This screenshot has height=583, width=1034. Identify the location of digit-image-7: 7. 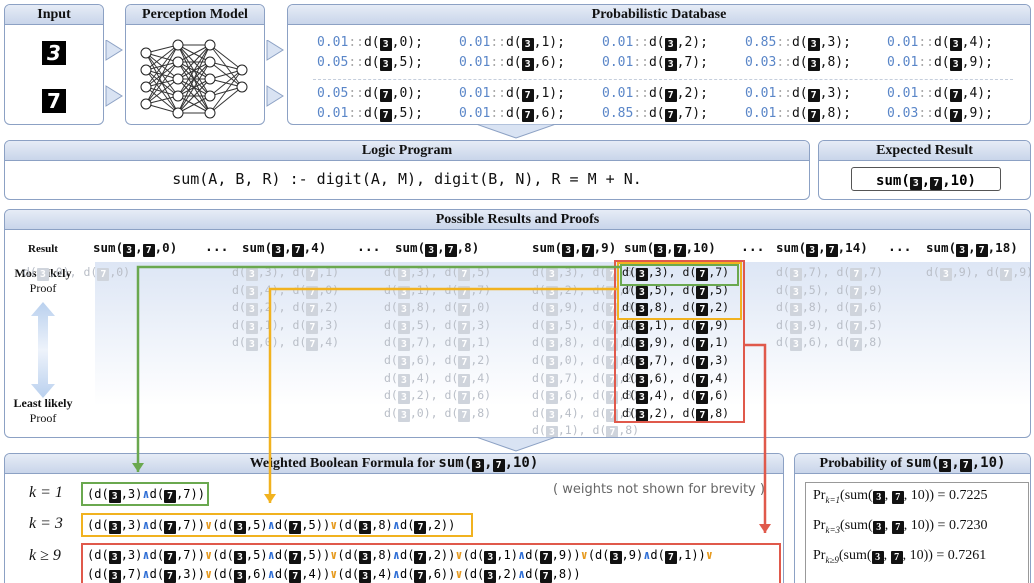
(54, 101).